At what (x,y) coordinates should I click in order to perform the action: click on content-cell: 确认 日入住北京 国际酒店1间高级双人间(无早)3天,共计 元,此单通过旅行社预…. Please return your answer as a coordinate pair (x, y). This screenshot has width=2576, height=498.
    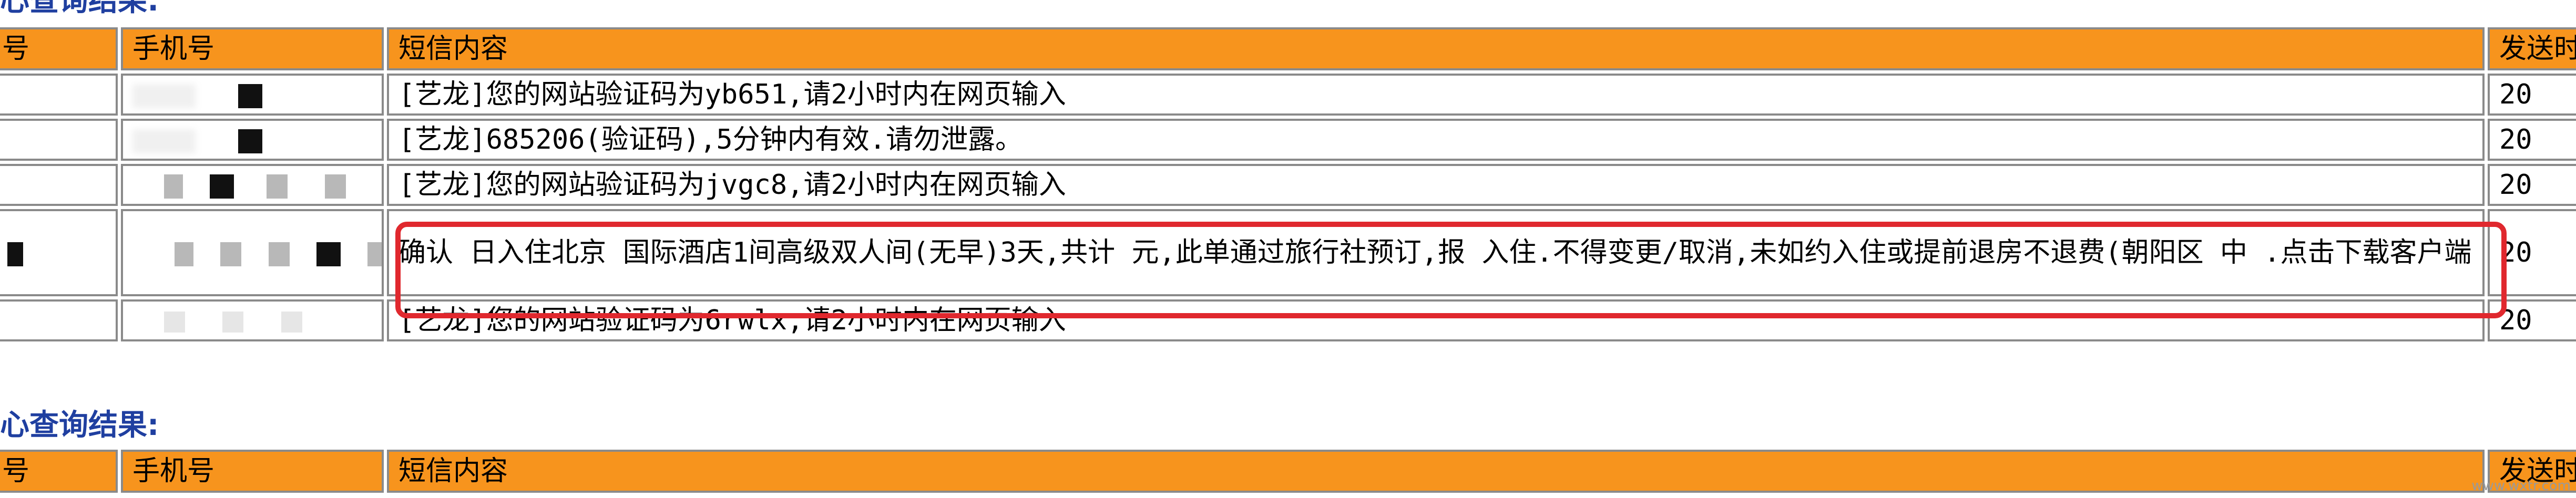
    Looking at the image, I should click on (1436, 252).